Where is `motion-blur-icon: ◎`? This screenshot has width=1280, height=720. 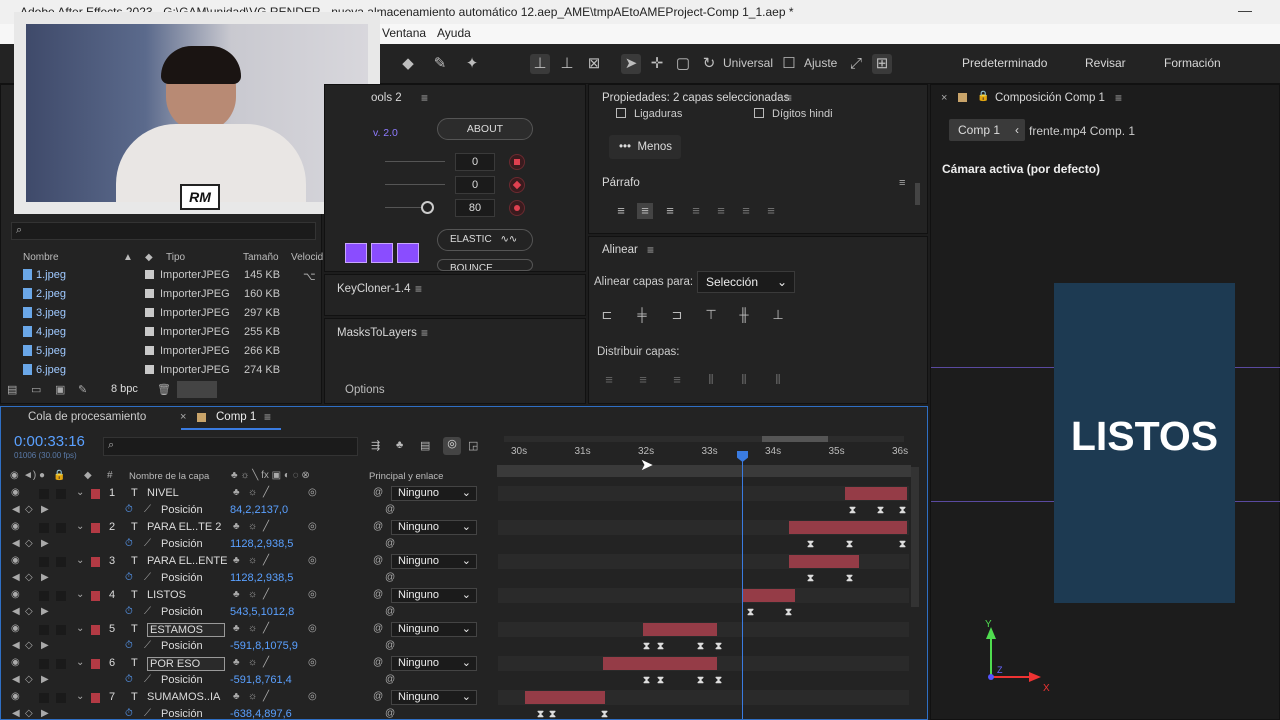
motion-blur-icon: ◎ is located at coordinates (452, 446).